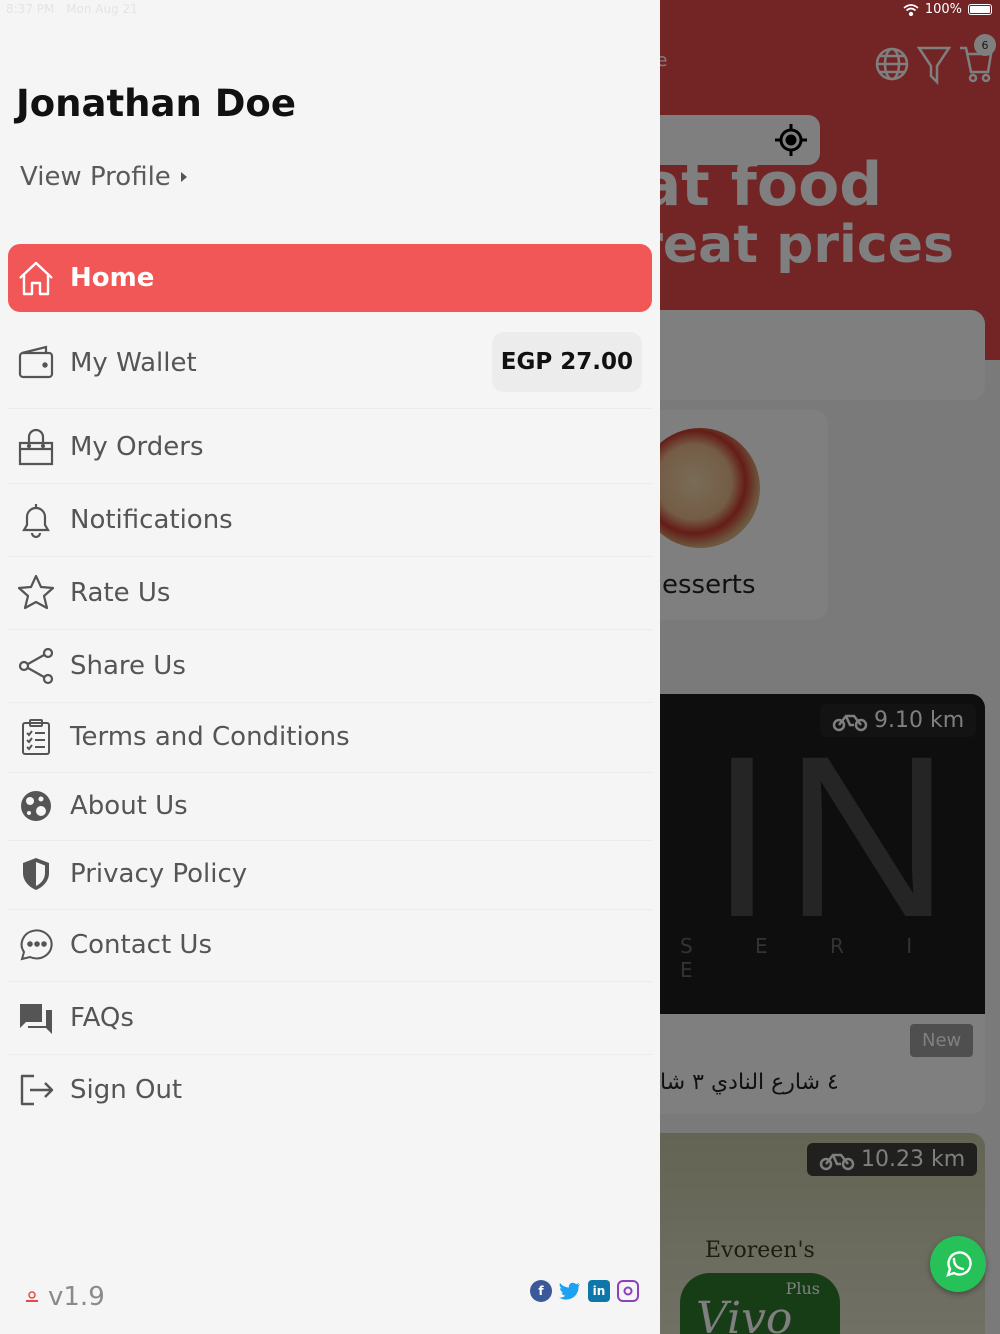 This screenshot has height=1334, width=1000. I want to click on menu-label-share-us: Share Us, so click(128, 666).